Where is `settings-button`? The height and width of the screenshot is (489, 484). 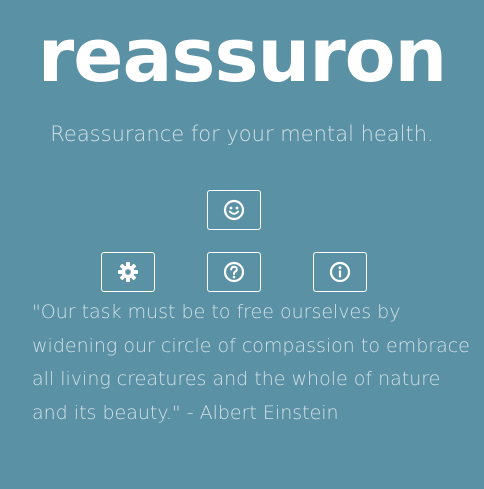
settings-button is located at coordinates (128, 272).